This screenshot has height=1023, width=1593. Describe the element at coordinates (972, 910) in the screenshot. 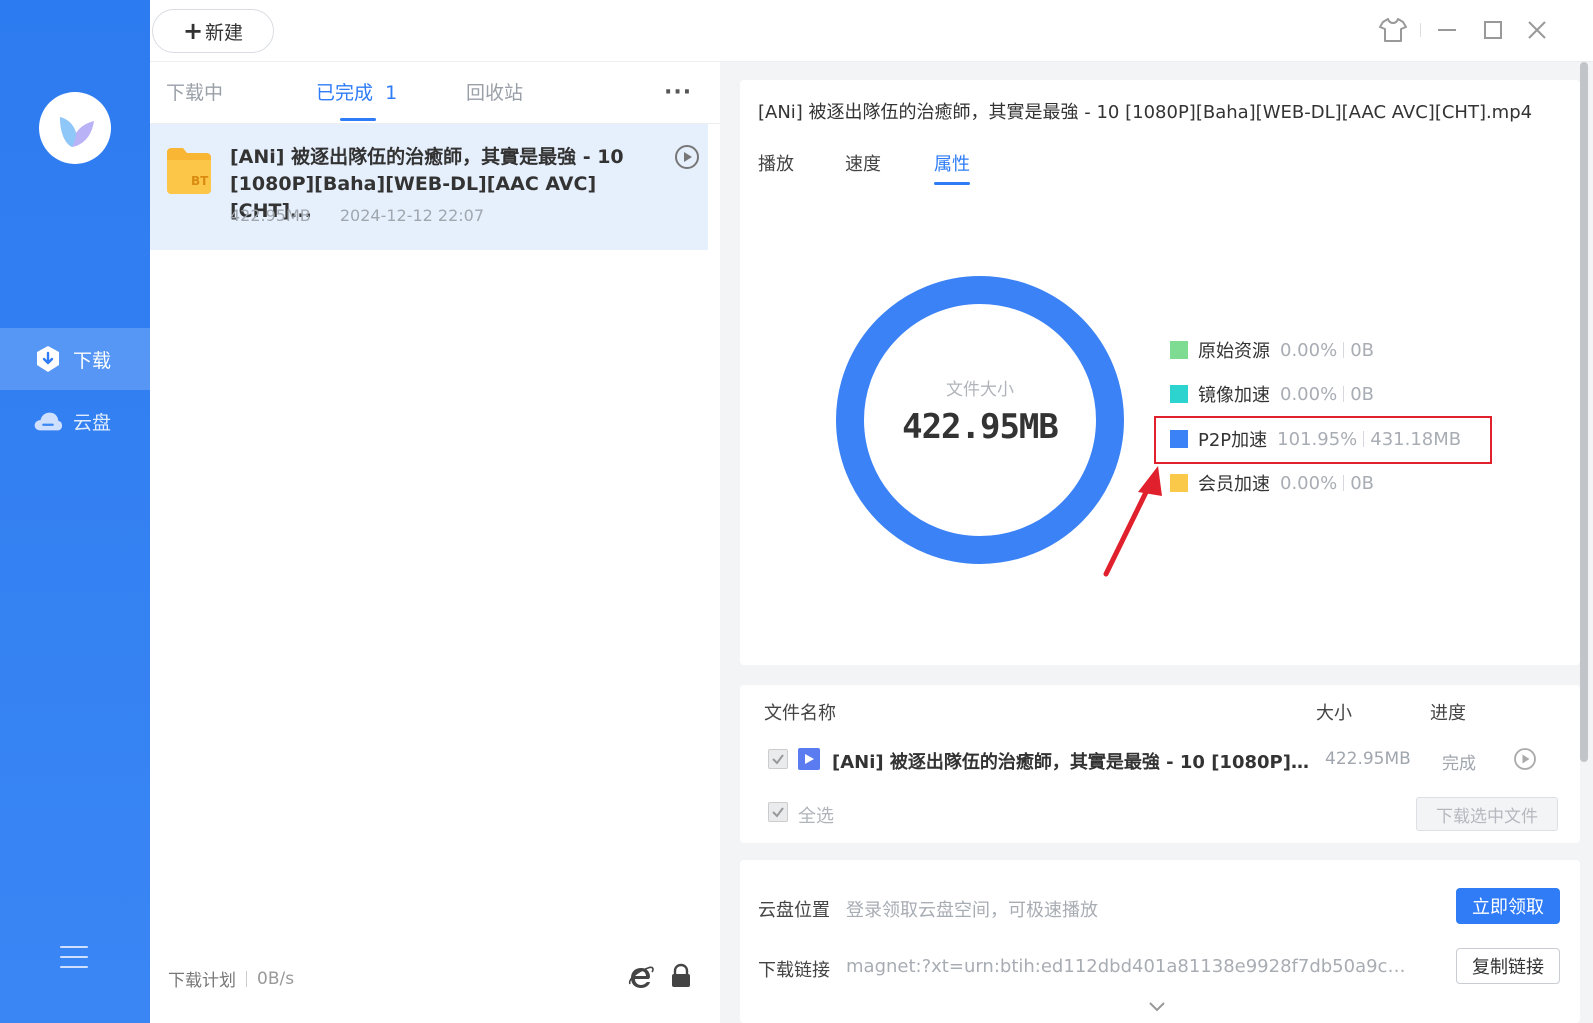

I see `cloud-location-value: 登录领取云盘空间，可极速播放` at that location.